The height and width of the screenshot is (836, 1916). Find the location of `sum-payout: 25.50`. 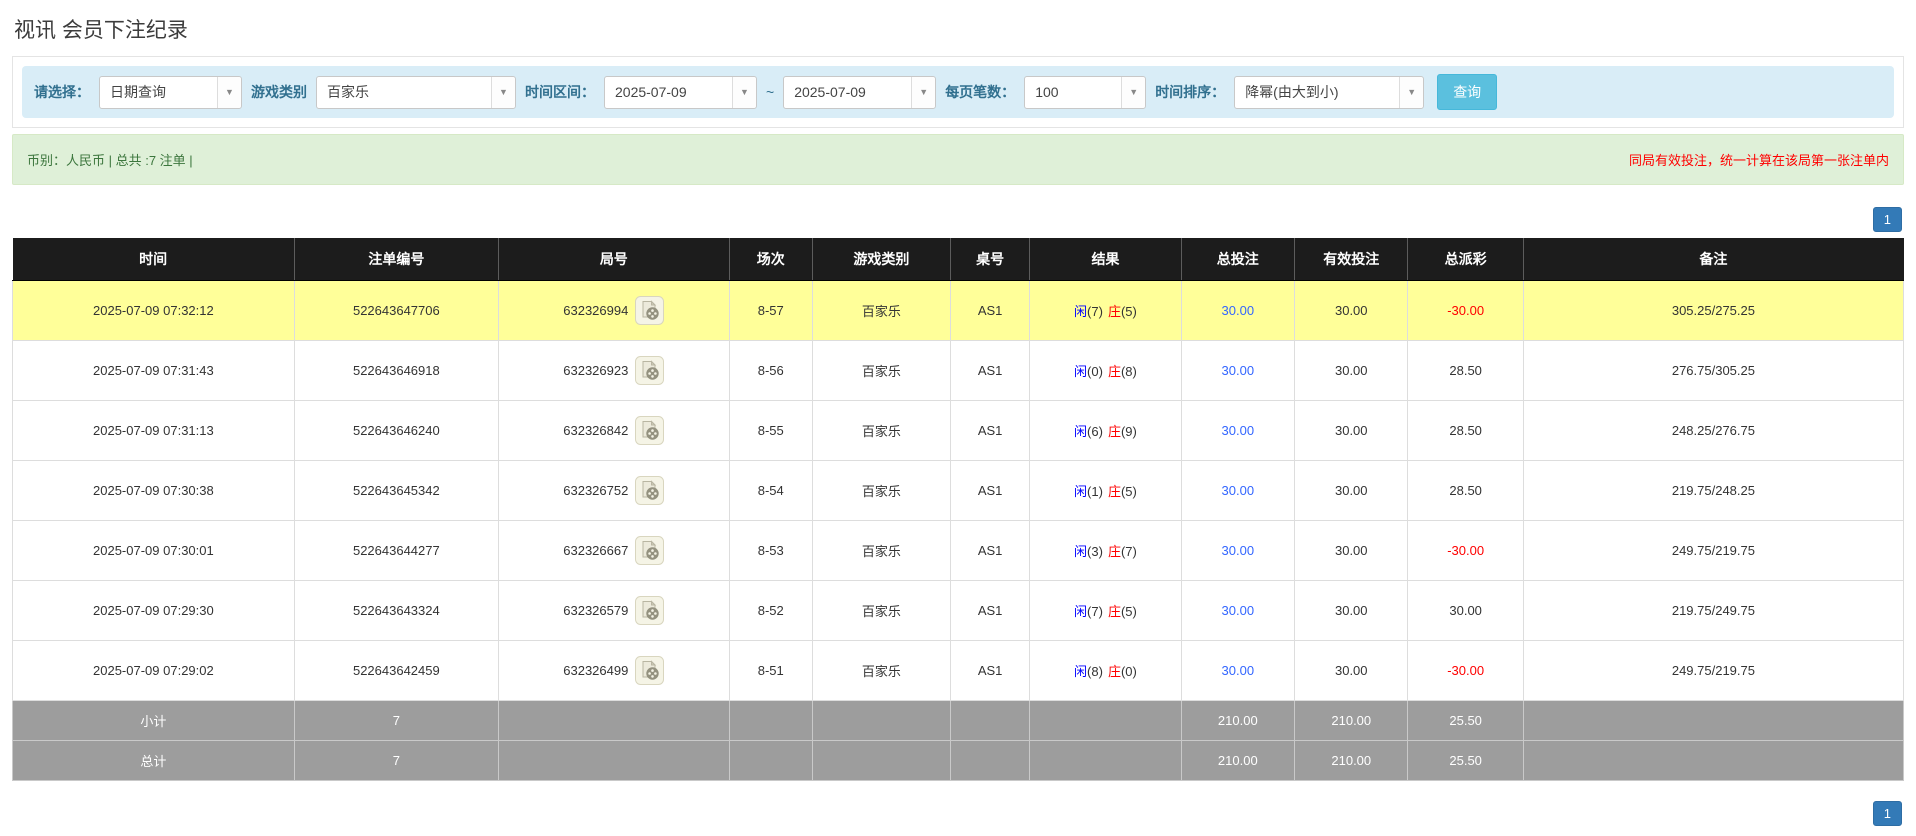

sum-payout: 25.50 is located at coordinates (1465, 720).